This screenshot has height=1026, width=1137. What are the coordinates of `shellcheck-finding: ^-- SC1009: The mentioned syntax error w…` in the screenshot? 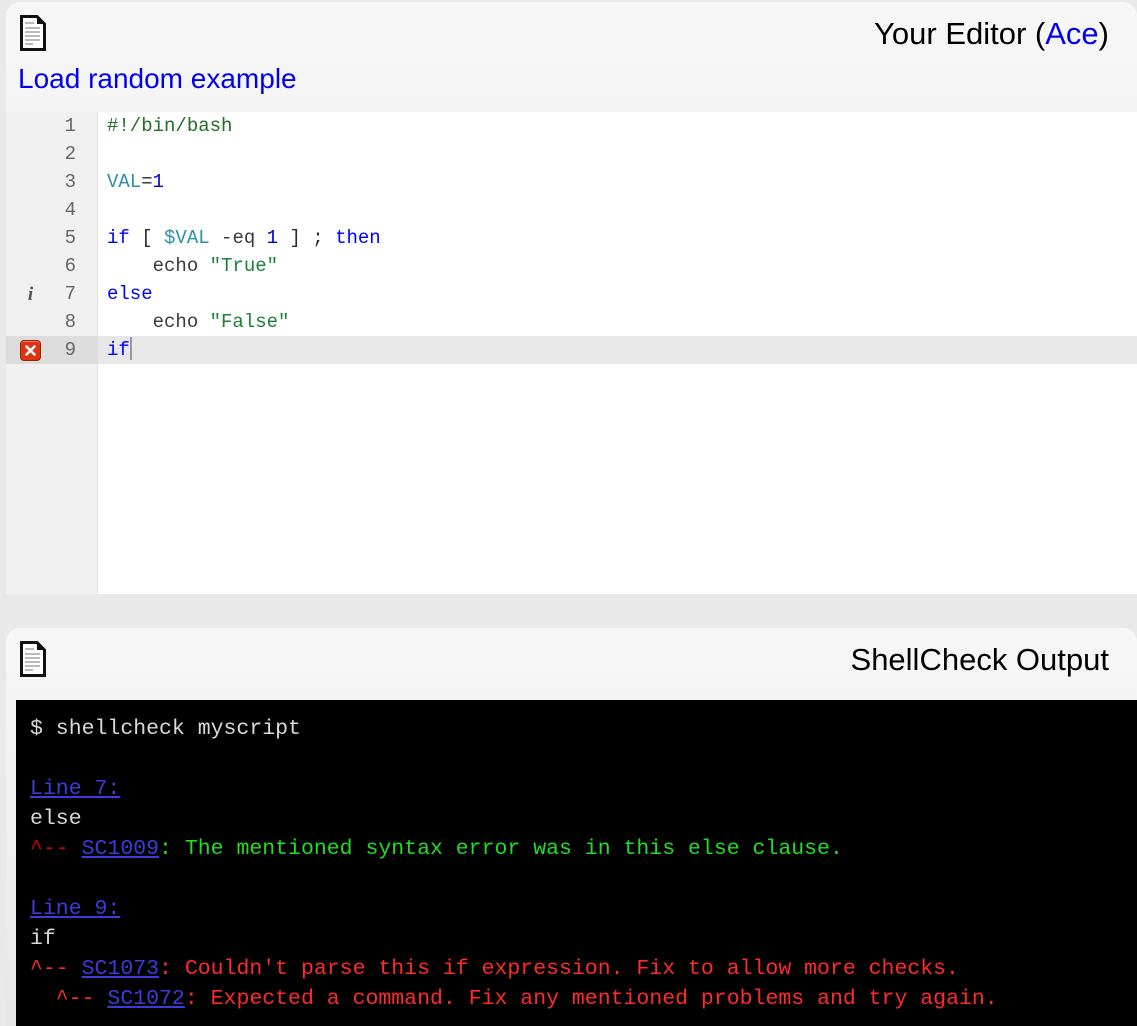 It's located at (583, 849).